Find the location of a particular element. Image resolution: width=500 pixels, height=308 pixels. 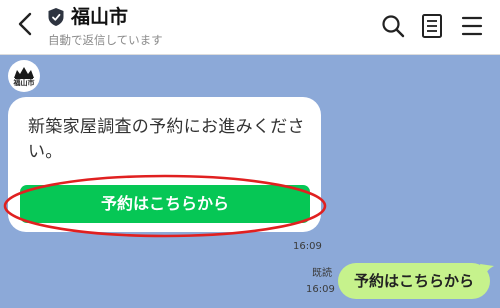

chat-subtitle: 自動で返信しています is located at coordinates (105, 40).